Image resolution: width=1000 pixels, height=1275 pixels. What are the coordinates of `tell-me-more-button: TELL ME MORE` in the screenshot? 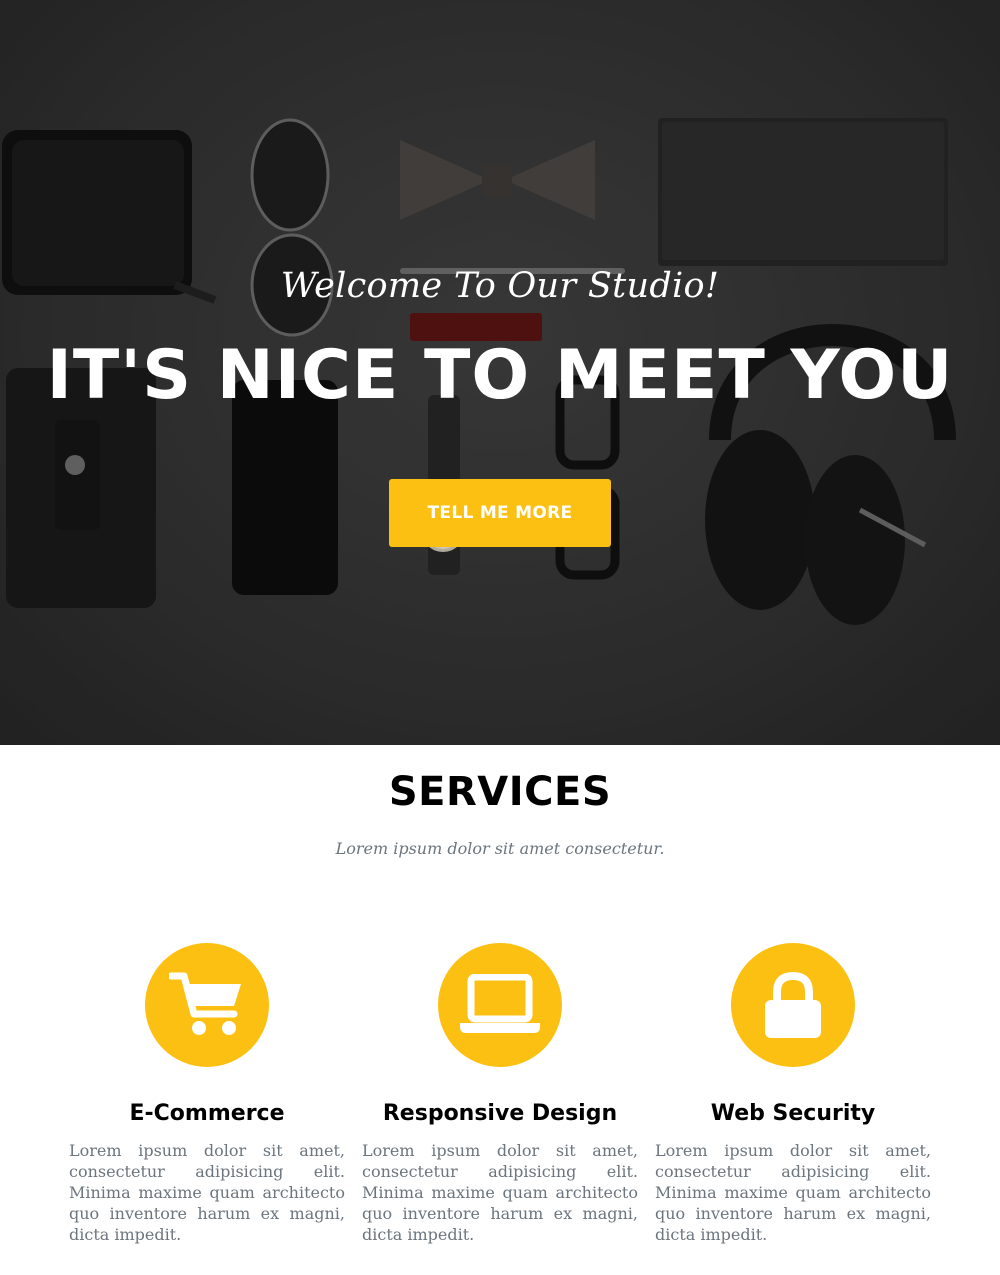 It's located at (500, 513).